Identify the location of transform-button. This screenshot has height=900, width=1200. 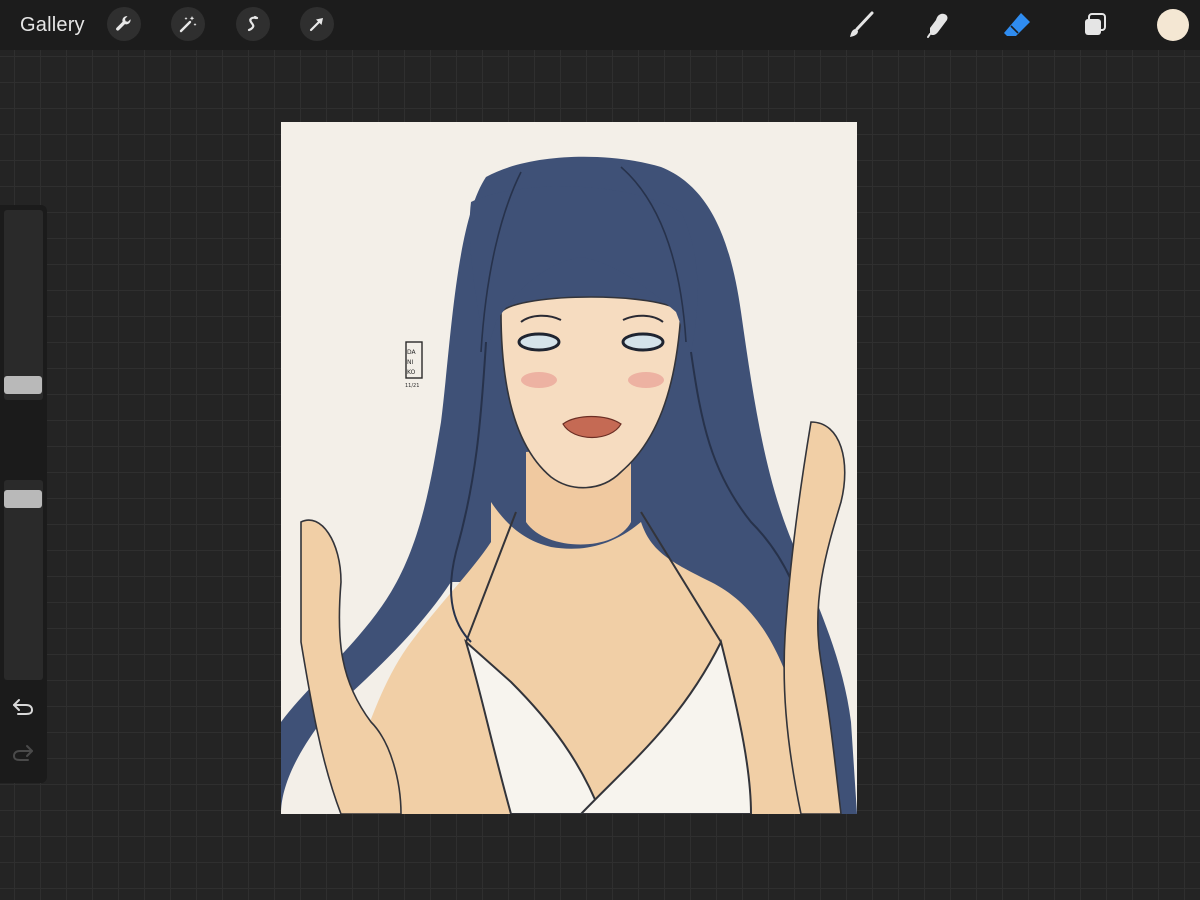
(317, 24).